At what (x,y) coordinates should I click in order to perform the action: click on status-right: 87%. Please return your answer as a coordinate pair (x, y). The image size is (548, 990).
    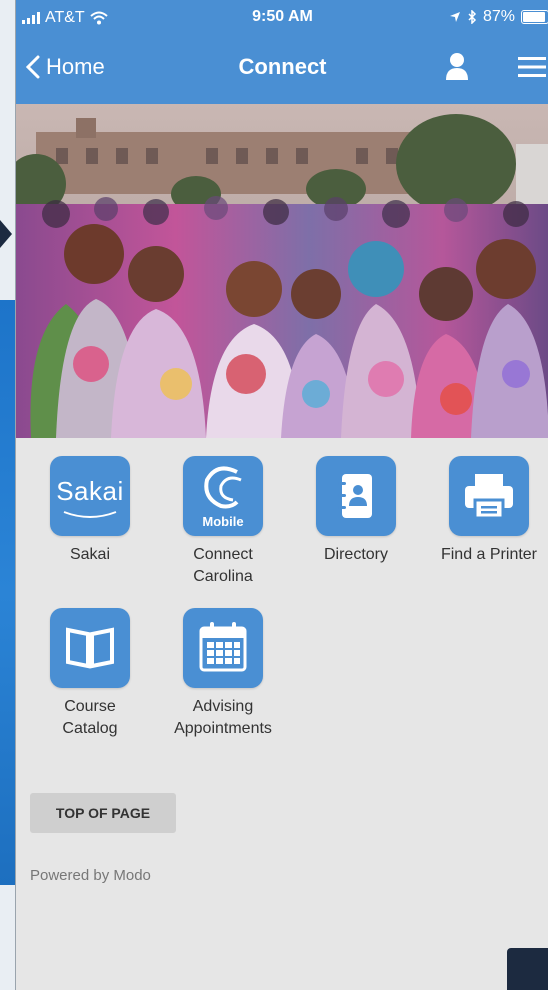
    Looking at the image, I should click on (498, 17).